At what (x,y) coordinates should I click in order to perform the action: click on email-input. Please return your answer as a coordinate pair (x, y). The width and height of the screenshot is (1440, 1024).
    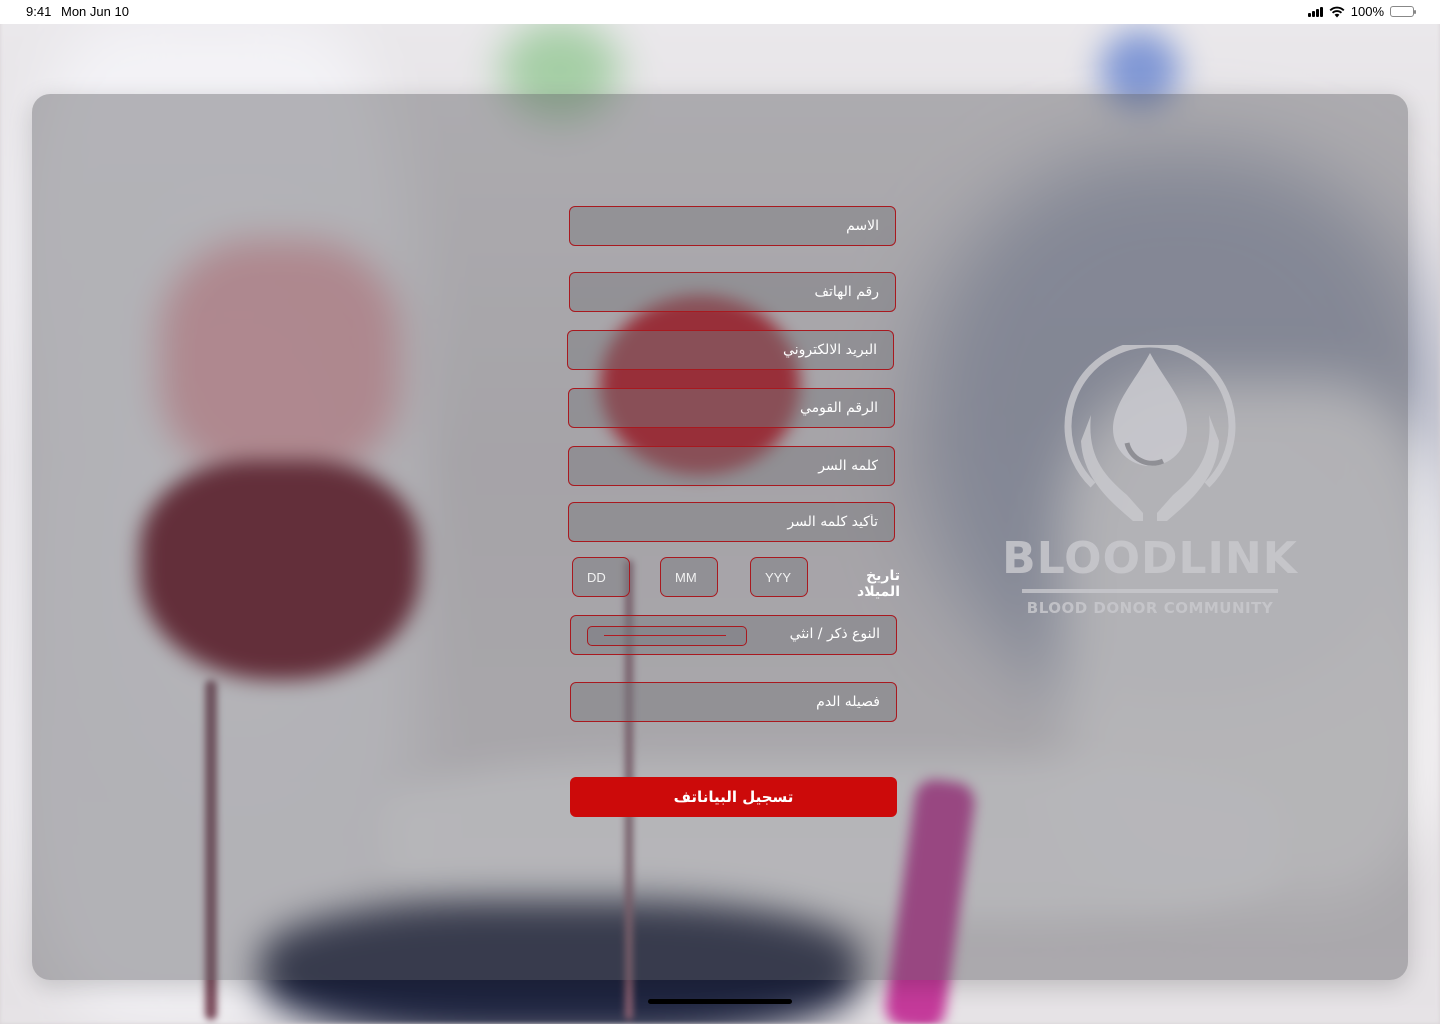
    Looking at the image, I should click on (730, 350).